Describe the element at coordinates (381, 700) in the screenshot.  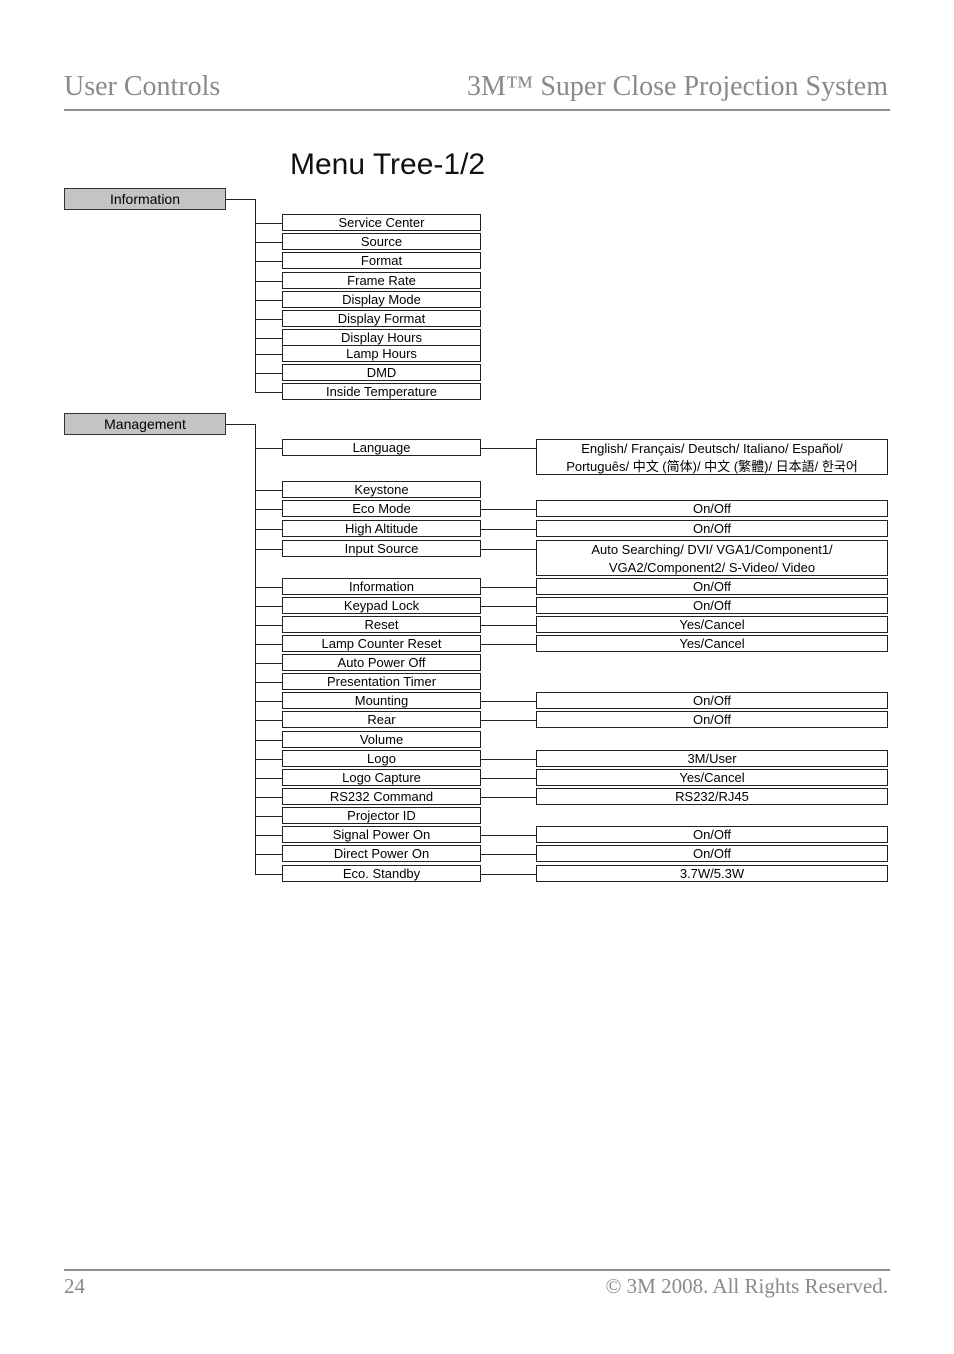
I see `menu-item: Mounting` at that location.